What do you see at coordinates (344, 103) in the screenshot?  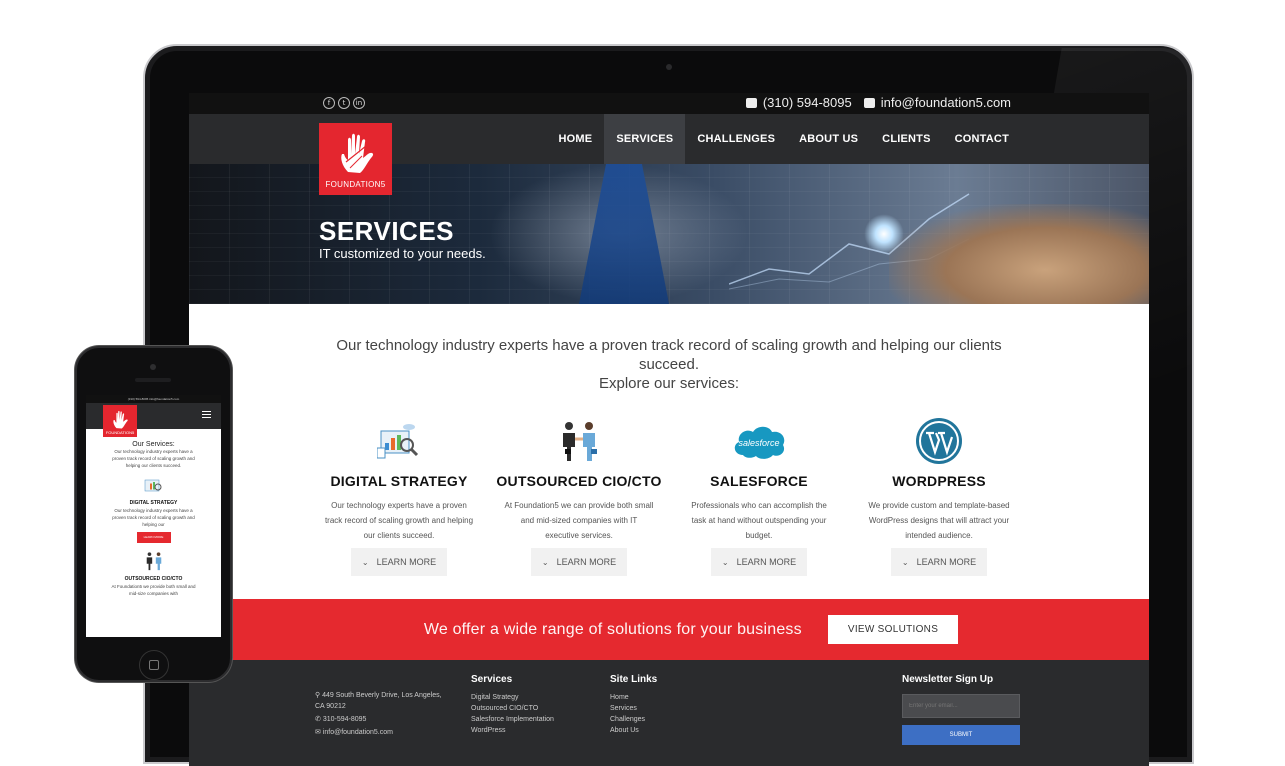 I see `twitter-icon: t` at bounding box center [344, 103].